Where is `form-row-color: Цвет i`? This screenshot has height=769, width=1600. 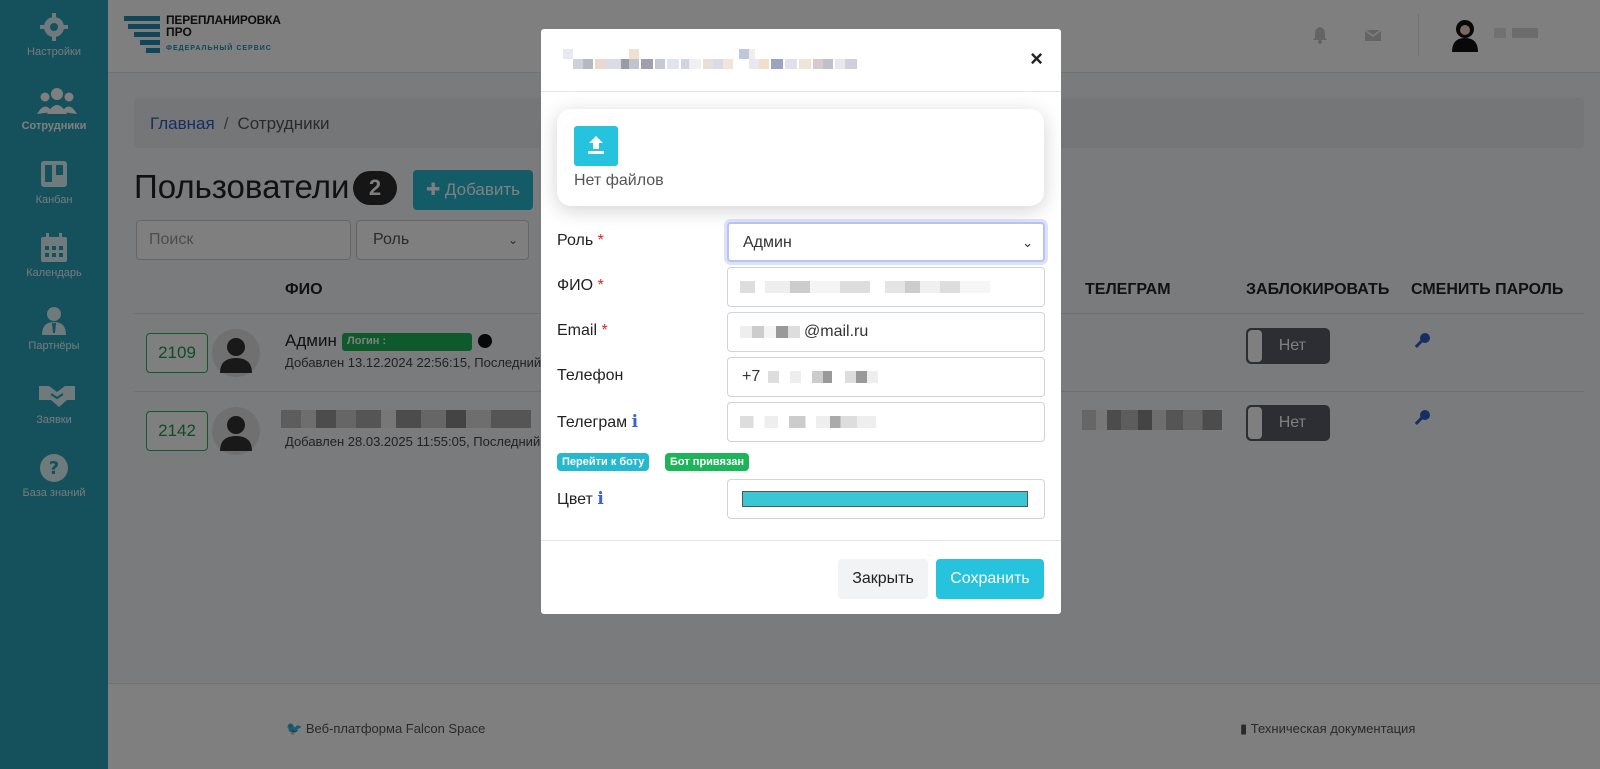 form-row-color: Цвет i is located at coordinates (801, 499).